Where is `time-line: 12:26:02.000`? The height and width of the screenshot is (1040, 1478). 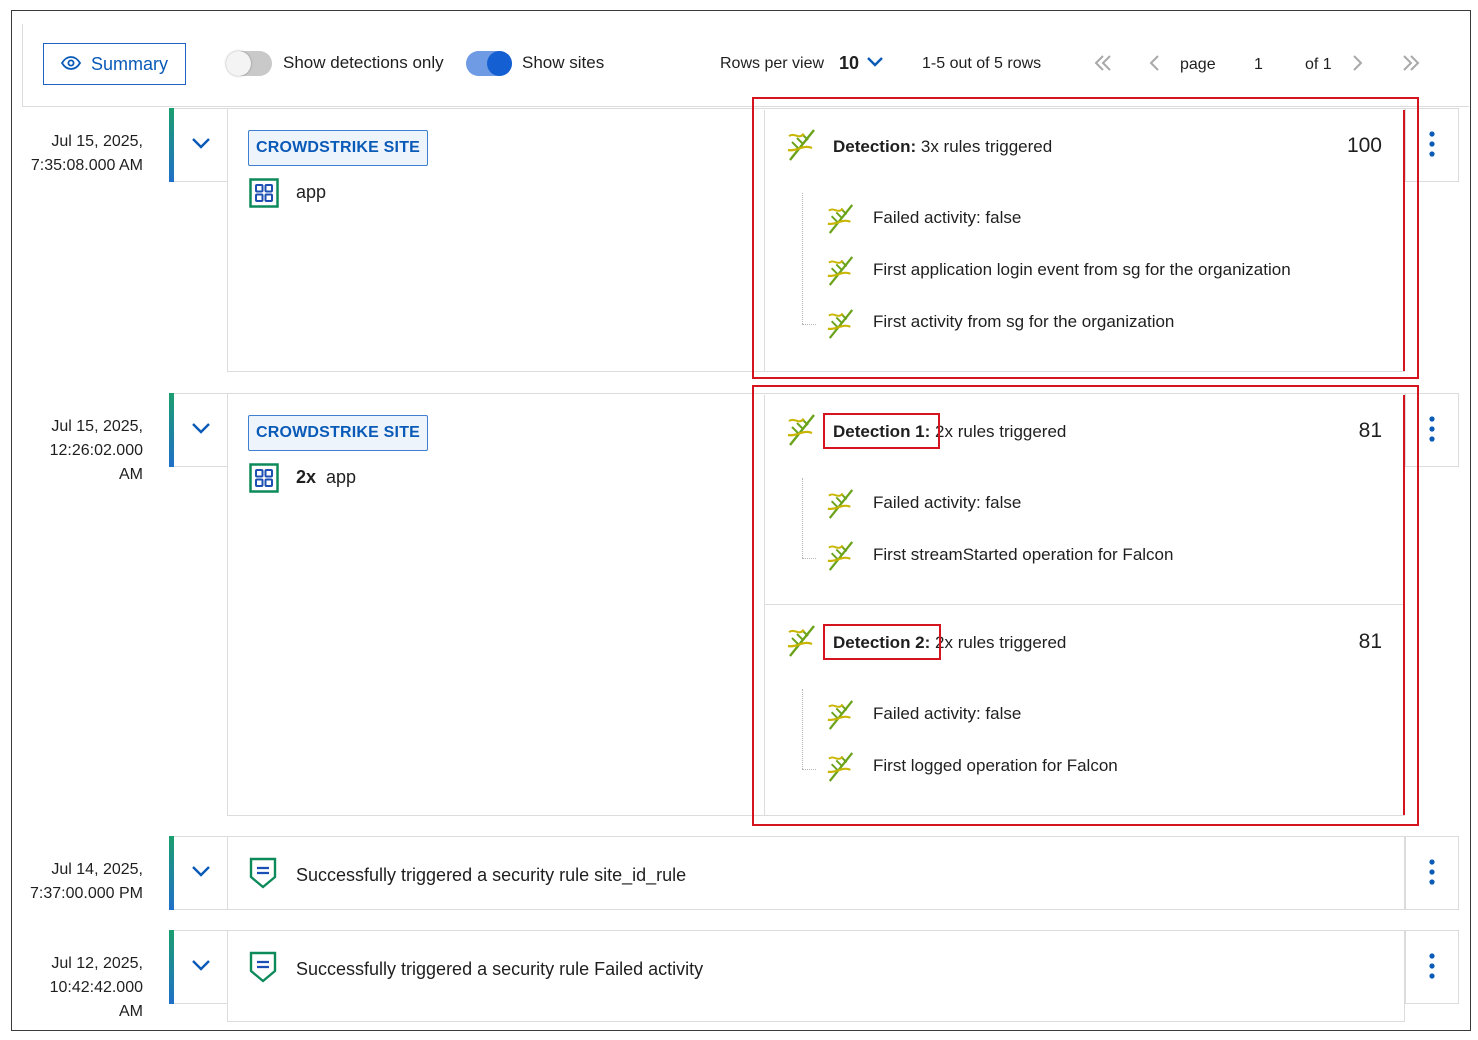
time-line: 12:26:02.000 is located at coordinates (96, 450).